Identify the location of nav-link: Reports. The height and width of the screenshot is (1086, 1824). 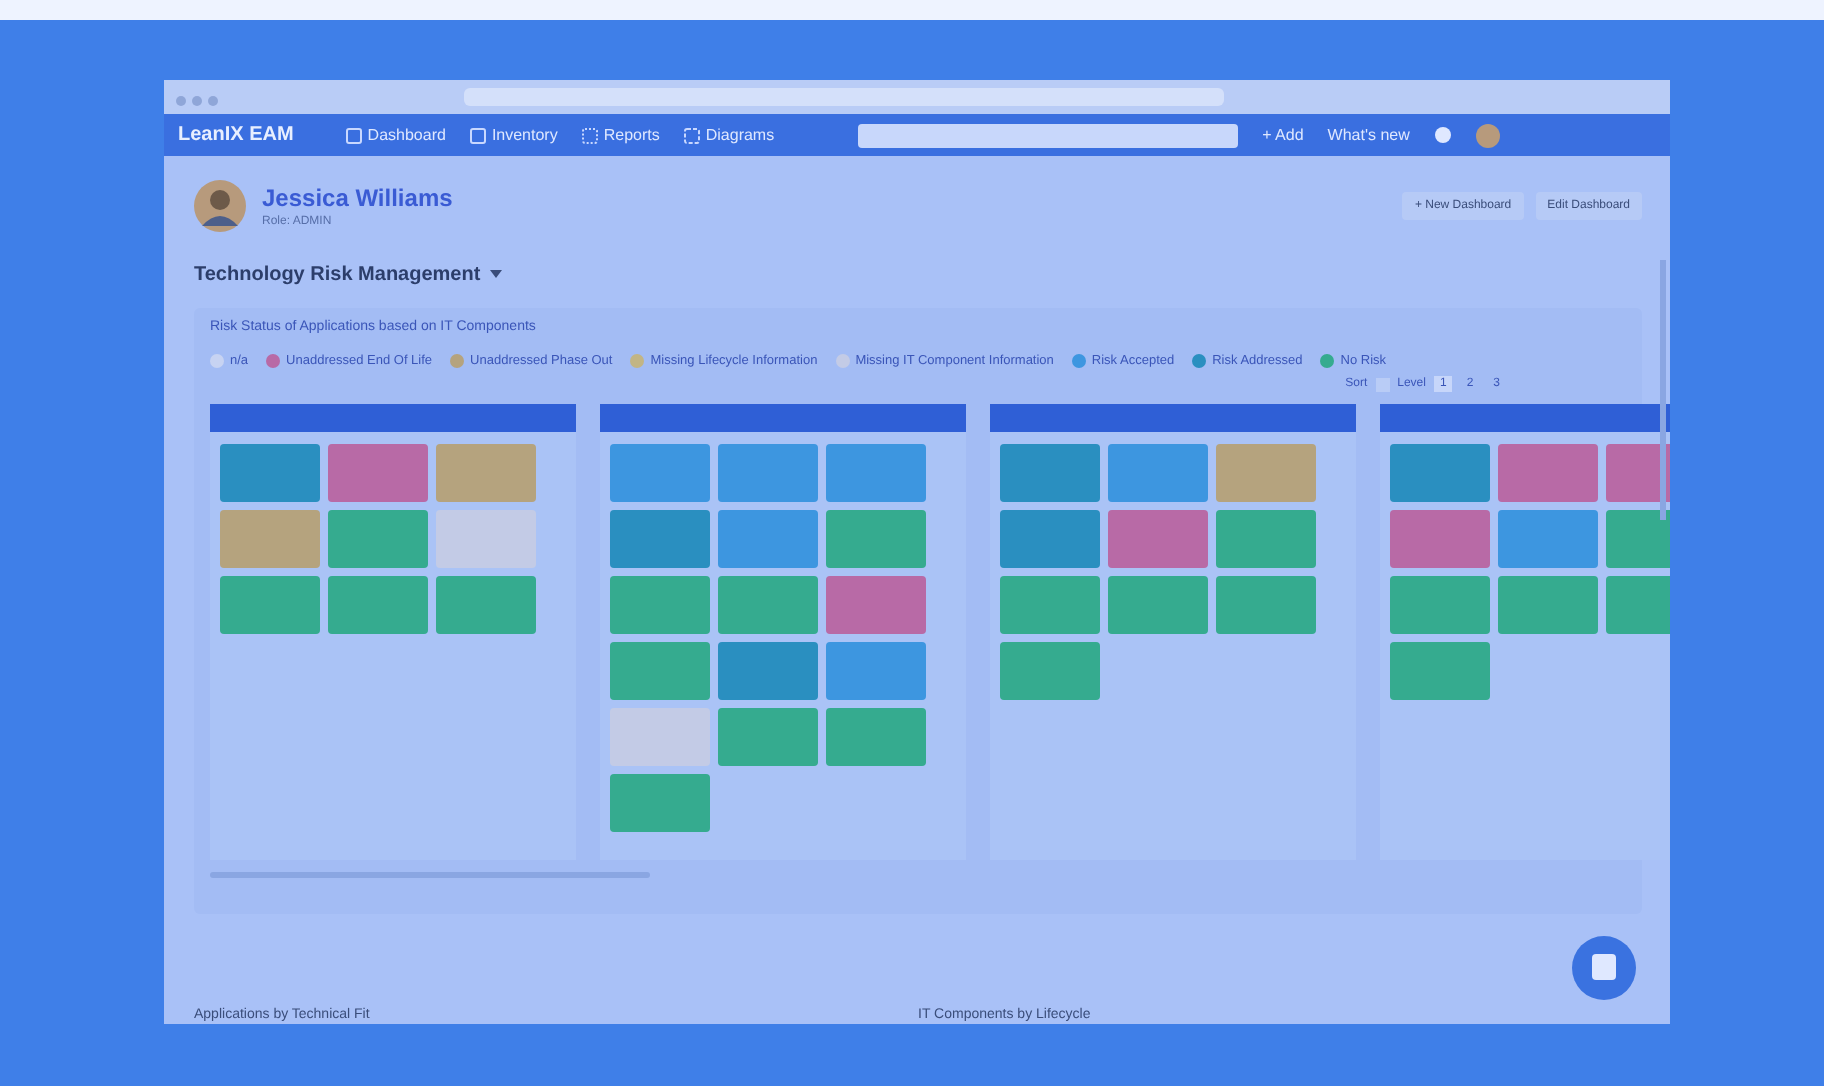
(620, 135).